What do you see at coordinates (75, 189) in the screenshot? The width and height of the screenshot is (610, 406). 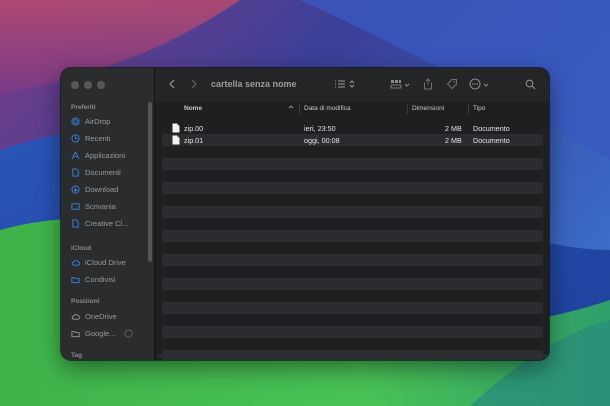 I see `download-icon` at bounding box center [75, 189].